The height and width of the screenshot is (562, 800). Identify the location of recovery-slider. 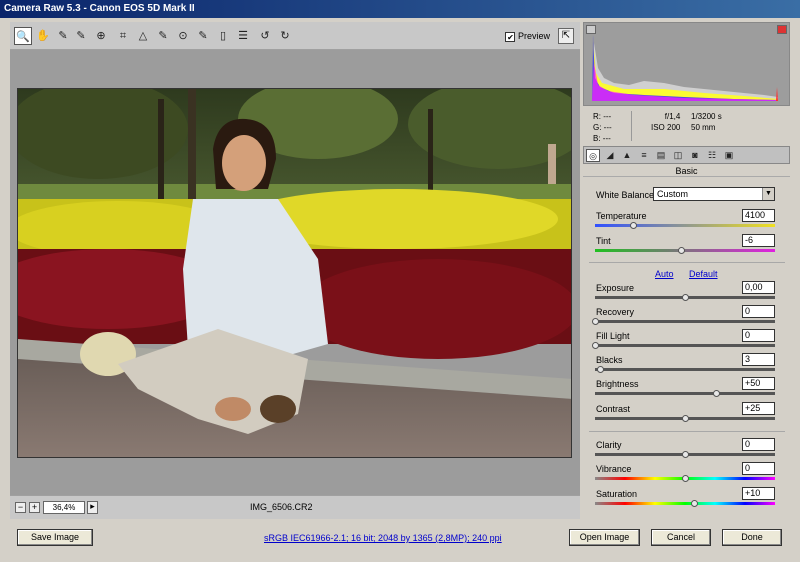
(683, 321).